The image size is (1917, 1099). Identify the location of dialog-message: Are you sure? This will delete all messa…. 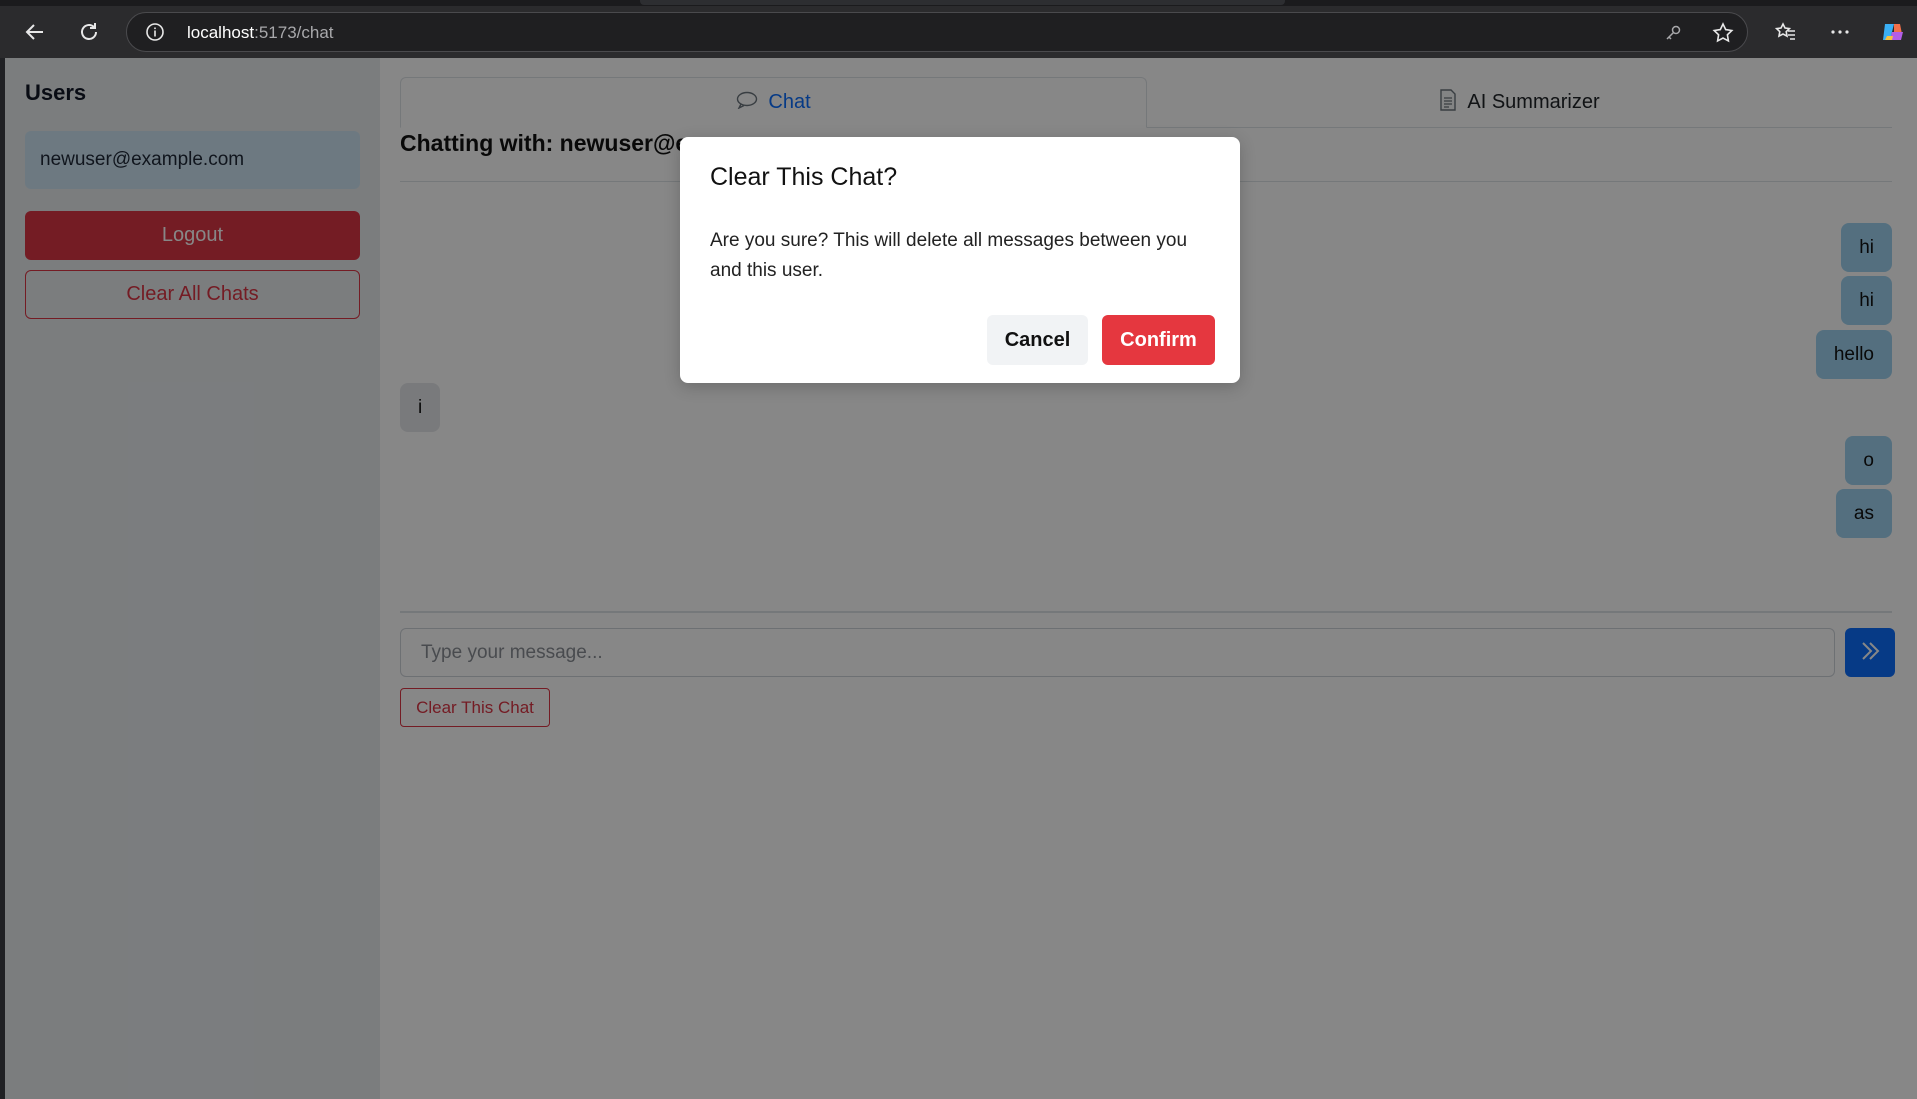
(949, 255).